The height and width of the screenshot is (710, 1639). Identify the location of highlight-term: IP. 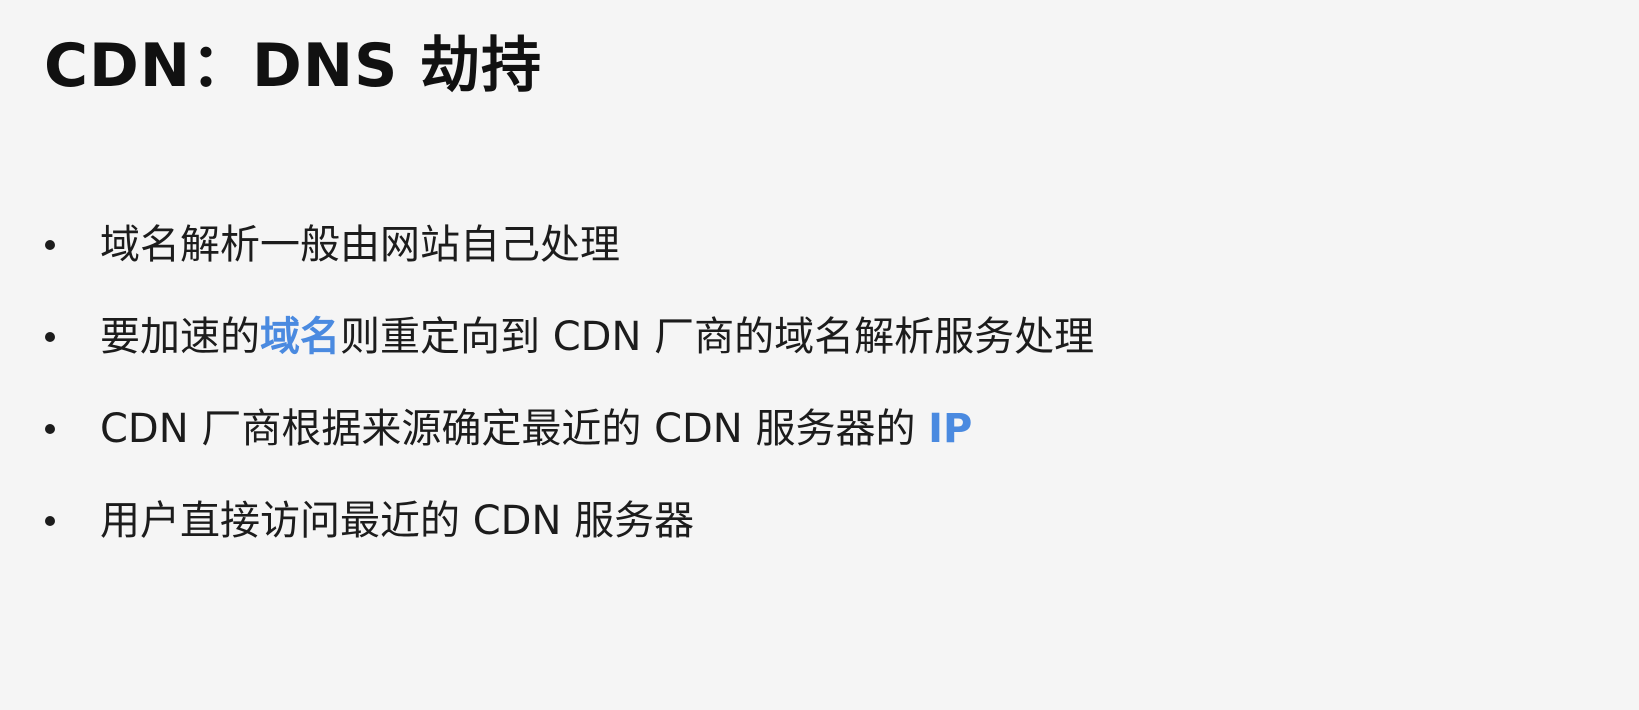
(950, 429).